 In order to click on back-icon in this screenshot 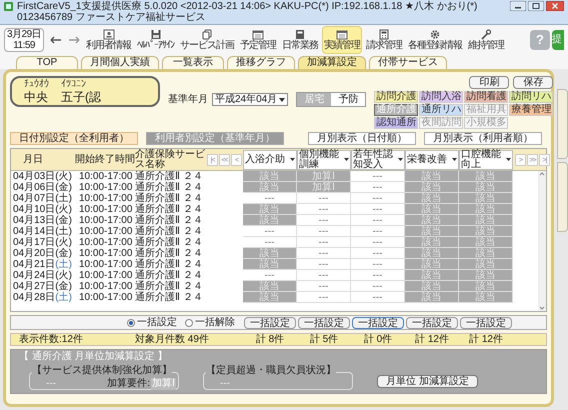, I will do `click(56, 40)`.